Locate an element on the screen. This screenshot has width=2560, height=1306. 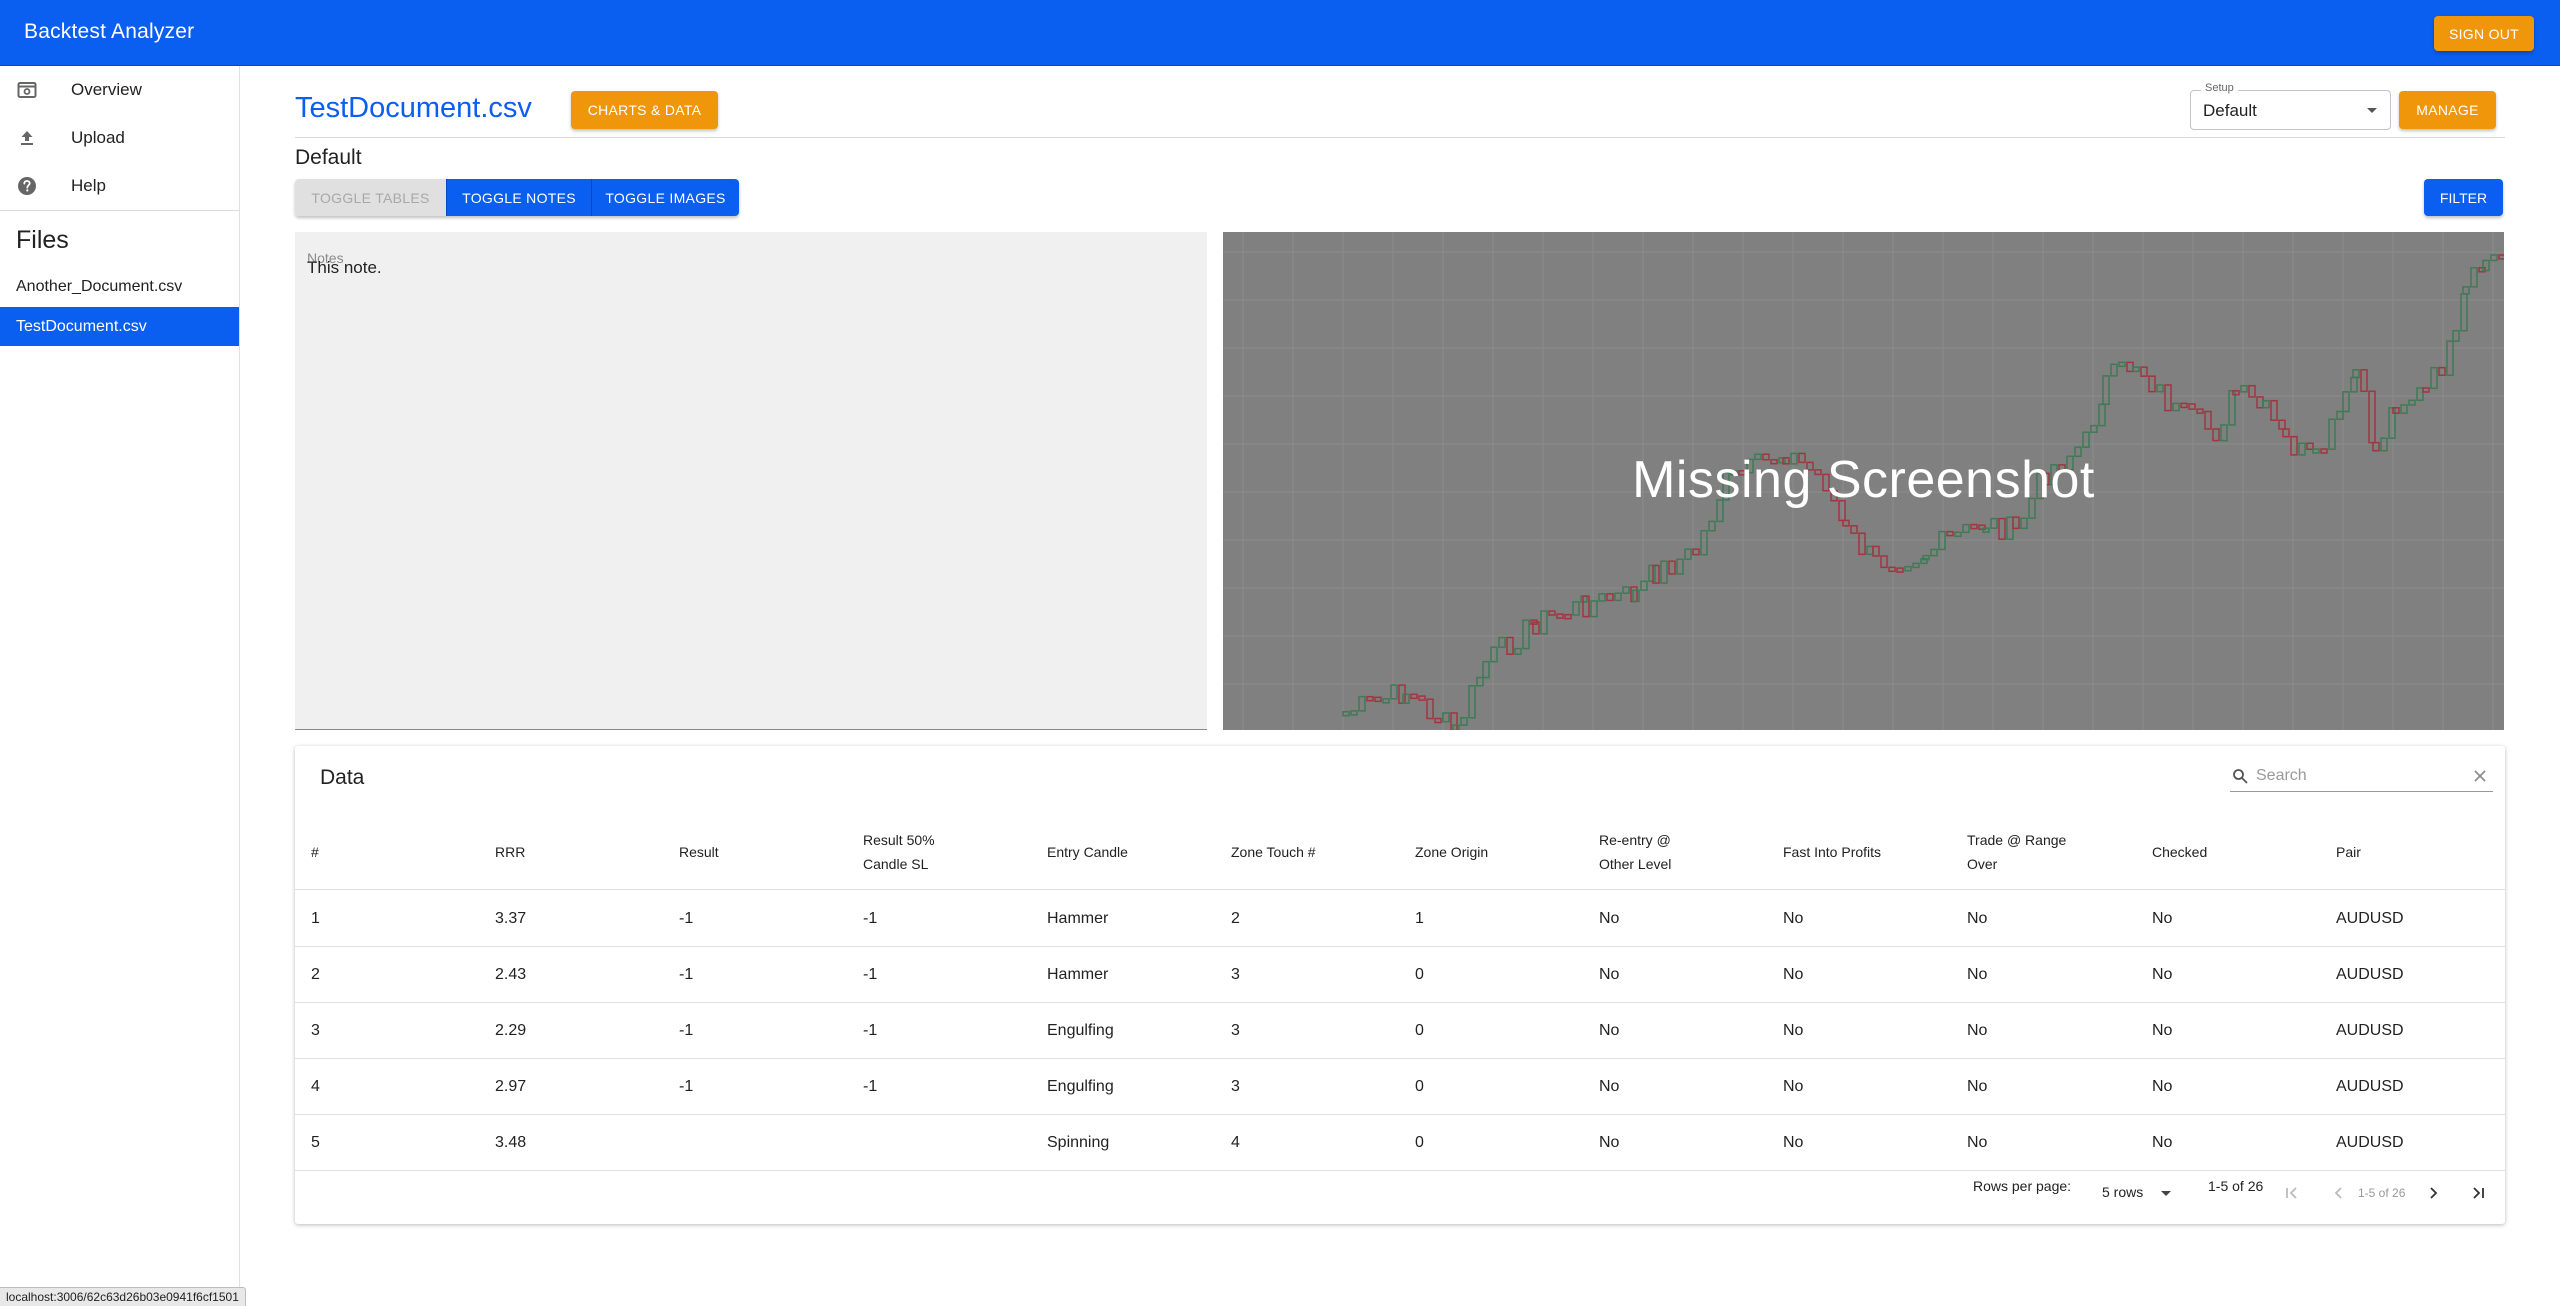
column-header: Pair is located at coordinates (2348, 852).